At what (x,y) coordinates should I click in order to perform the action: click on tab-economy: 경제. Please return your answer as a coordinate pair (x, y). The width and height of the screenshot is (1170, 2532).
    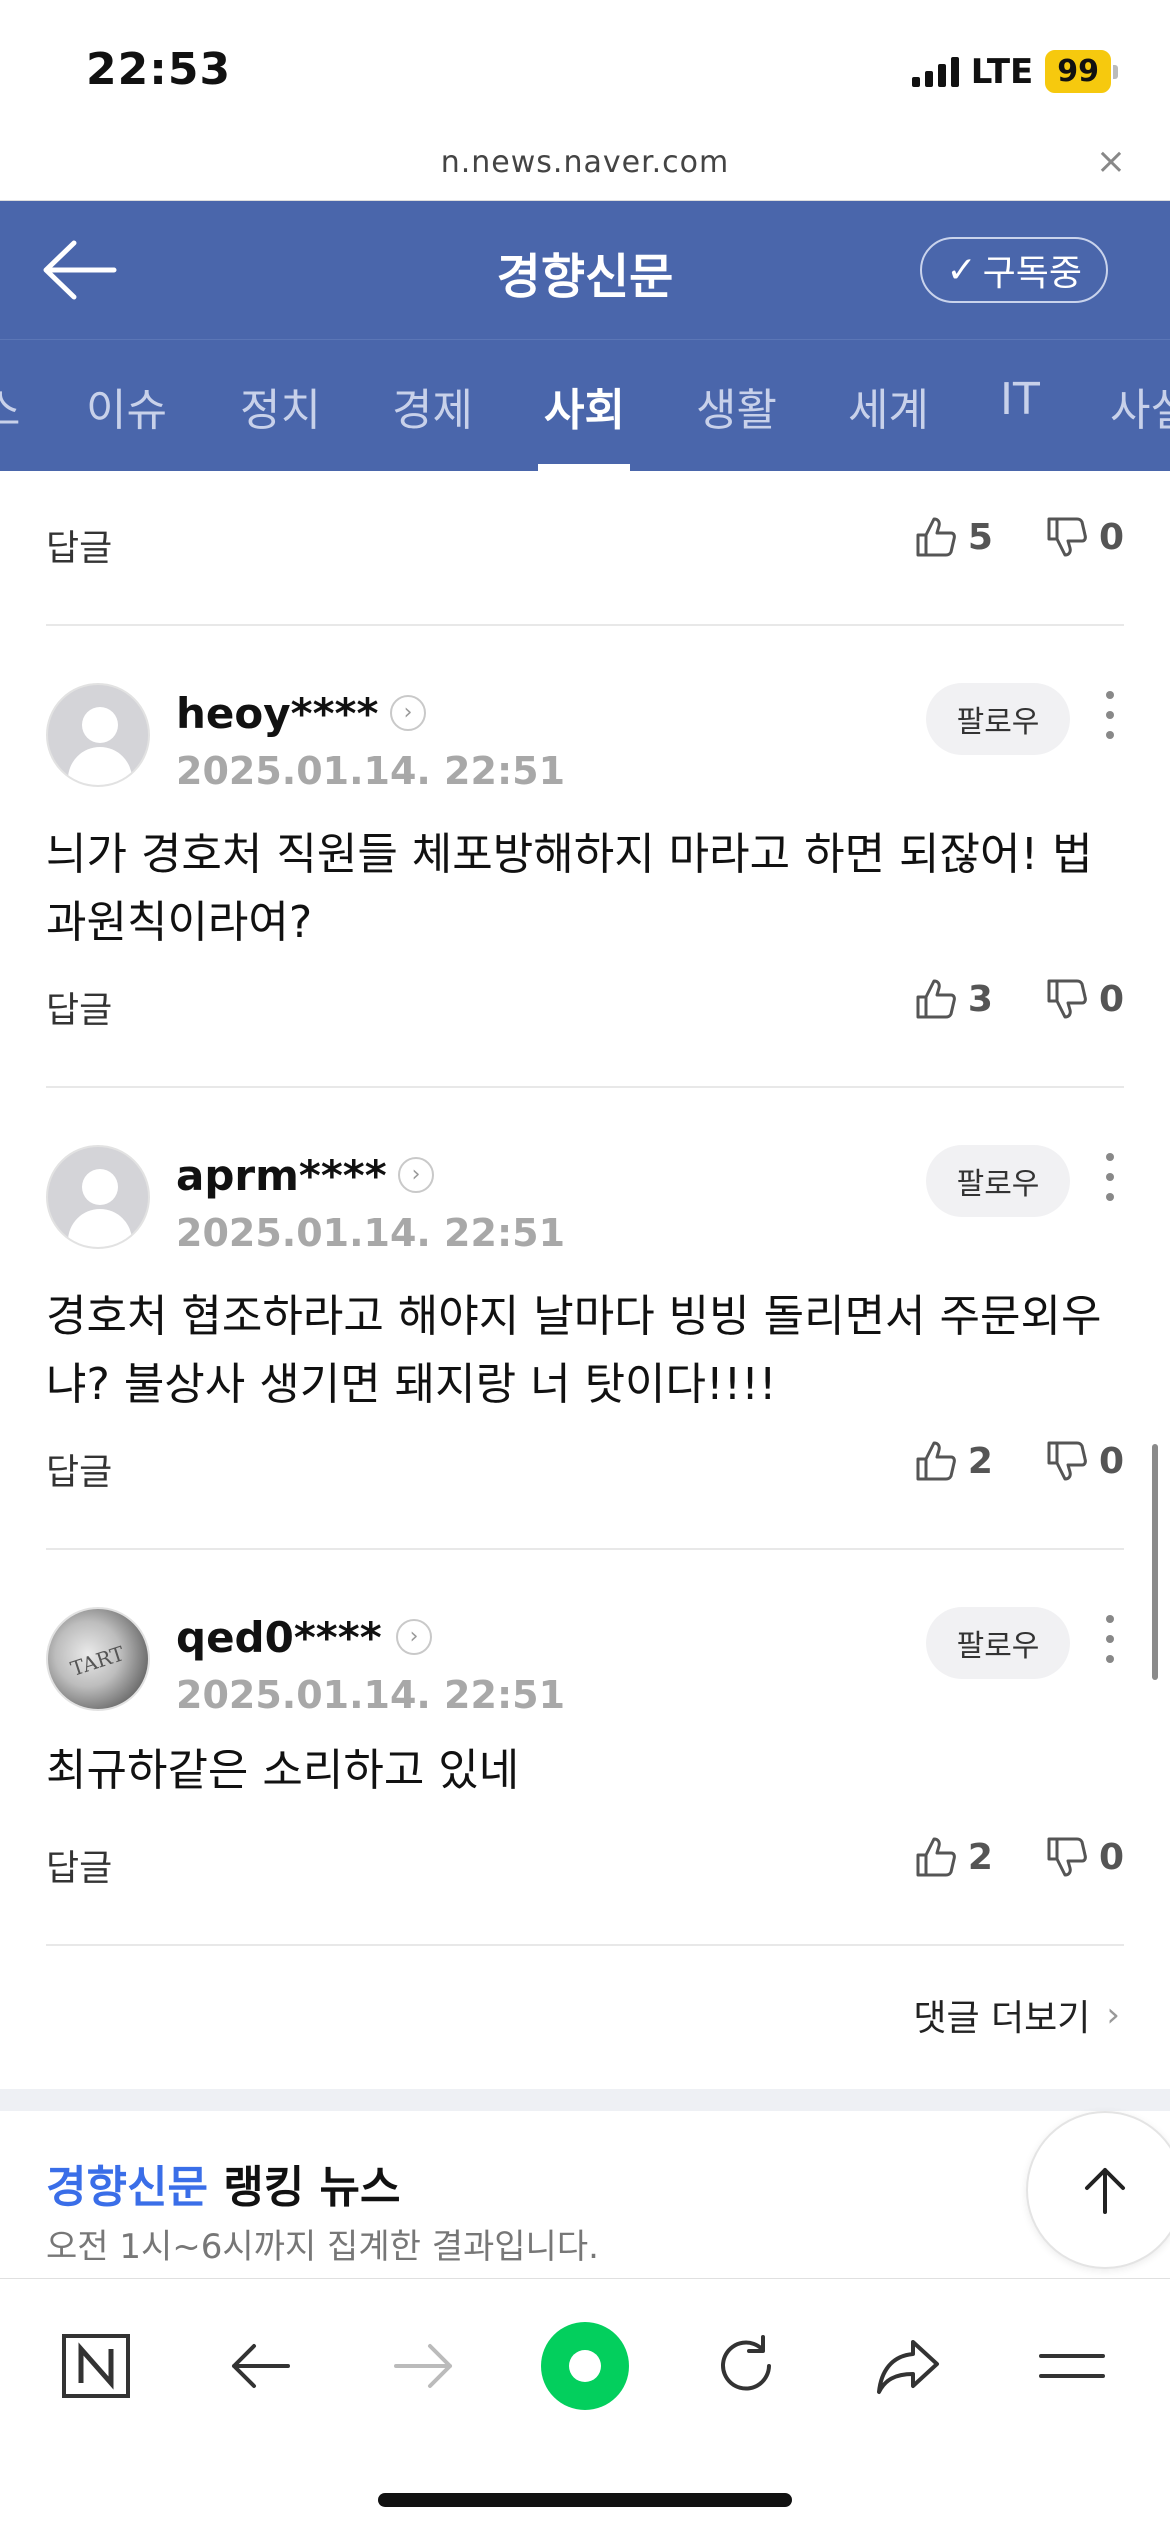
    Looking at the image, I should click on (432, 406).